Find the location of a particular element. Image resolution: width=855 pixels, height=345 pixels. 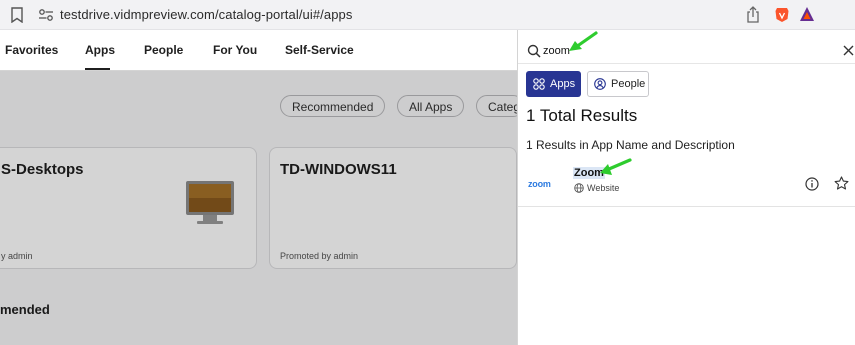

total-results-heading: 1 Total Results is located at coordinates (582, 115).